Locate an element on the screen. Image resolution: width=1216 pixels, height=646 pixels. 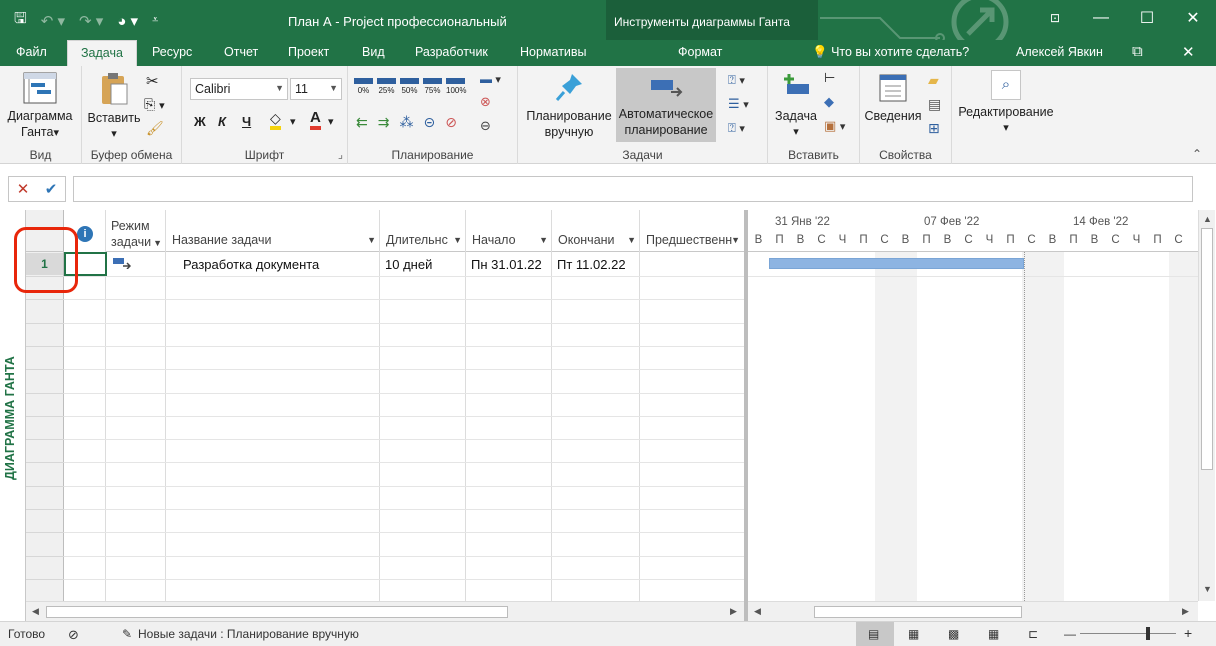
outdent-icon: ⇇ is located at coordinates (362, 122).